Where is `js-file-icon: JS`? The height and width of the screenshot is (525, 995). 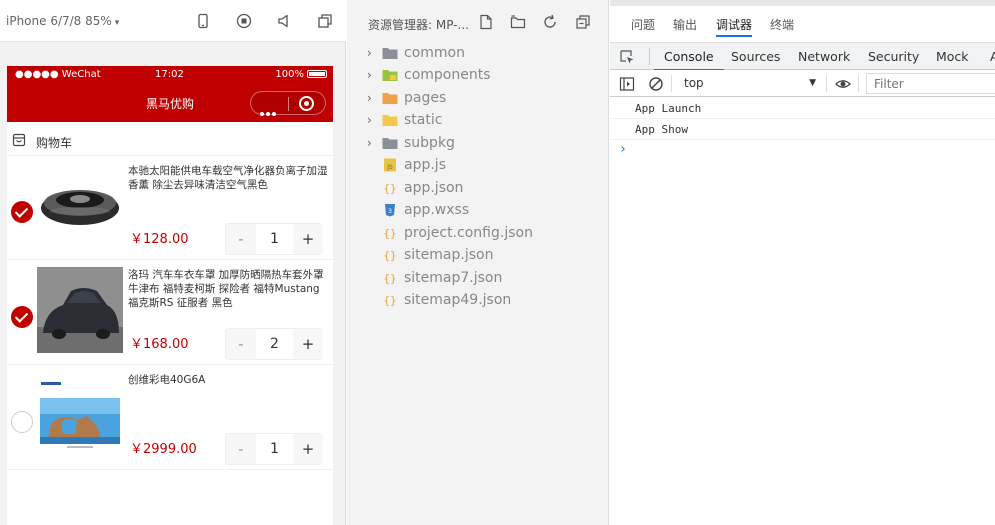
js-file-icon: JS is located at coordinates (390, 165).